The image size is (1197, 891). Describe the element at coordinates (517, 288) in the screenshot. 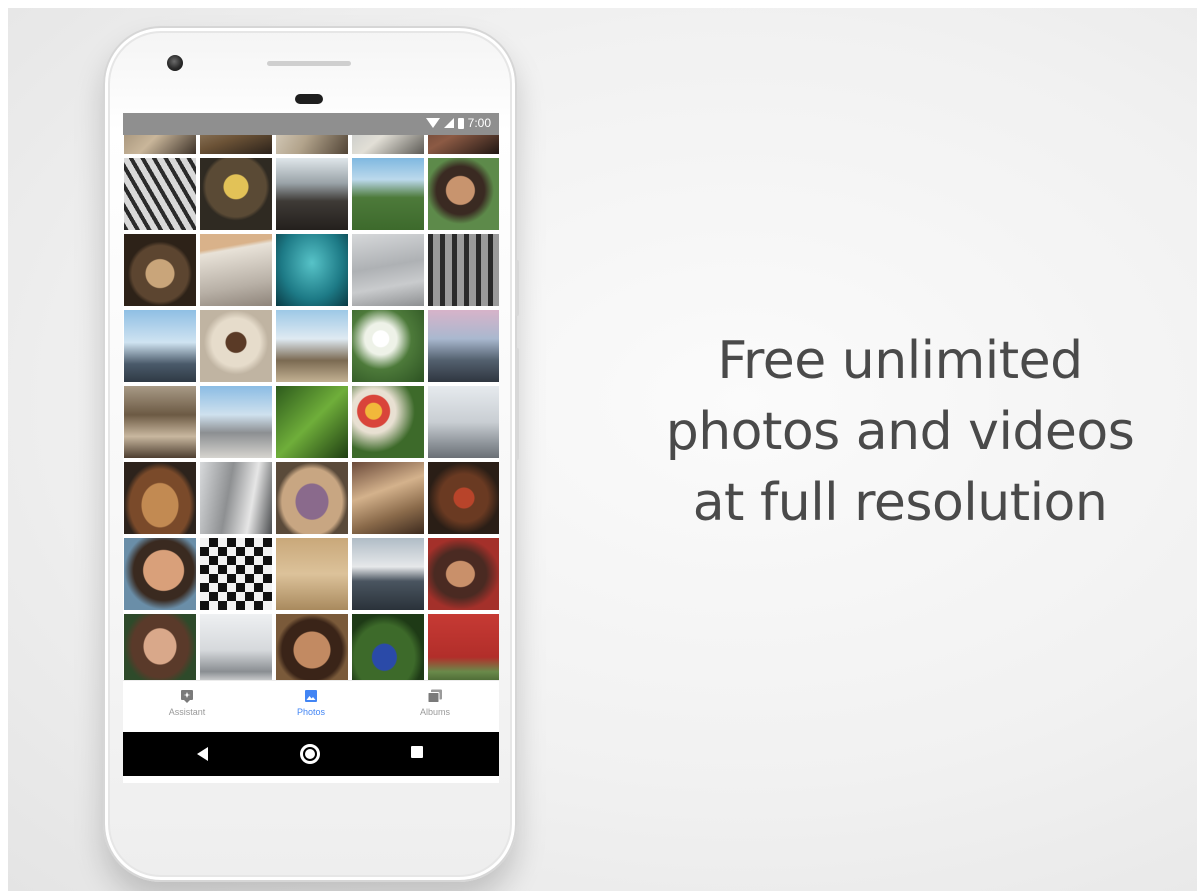

I see `volume-button` at that location.